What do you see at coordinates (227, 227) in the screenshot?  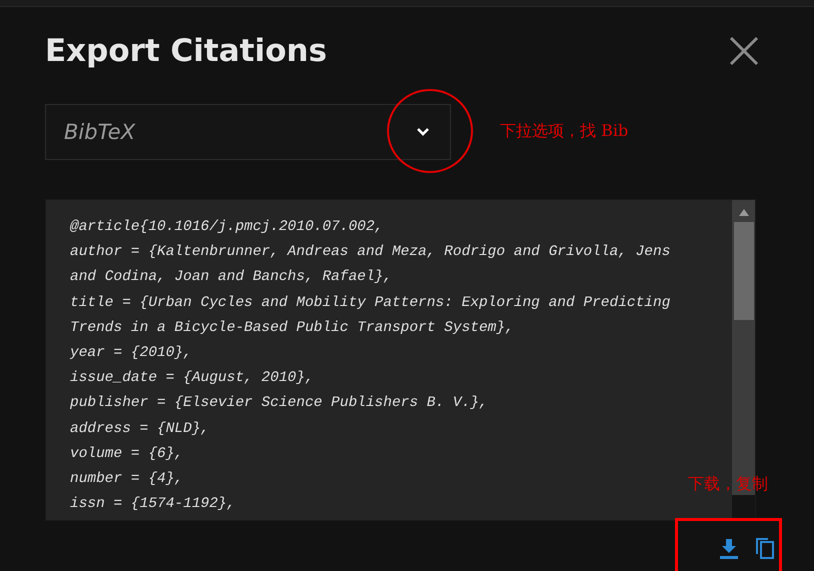 I see `citation-line: @article{10.1016/j.pmcj.2010.07.002,` at bounding box center [227, 227].